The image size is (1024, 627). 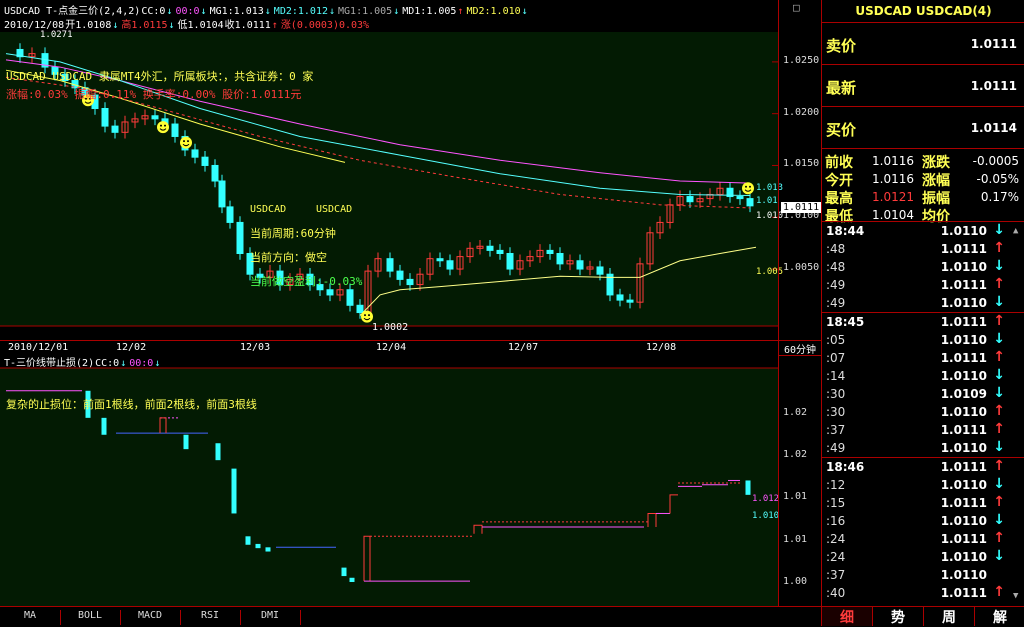 I want to click on tick-row: :48 1.0110 ↓, so click(x=923, y=267).